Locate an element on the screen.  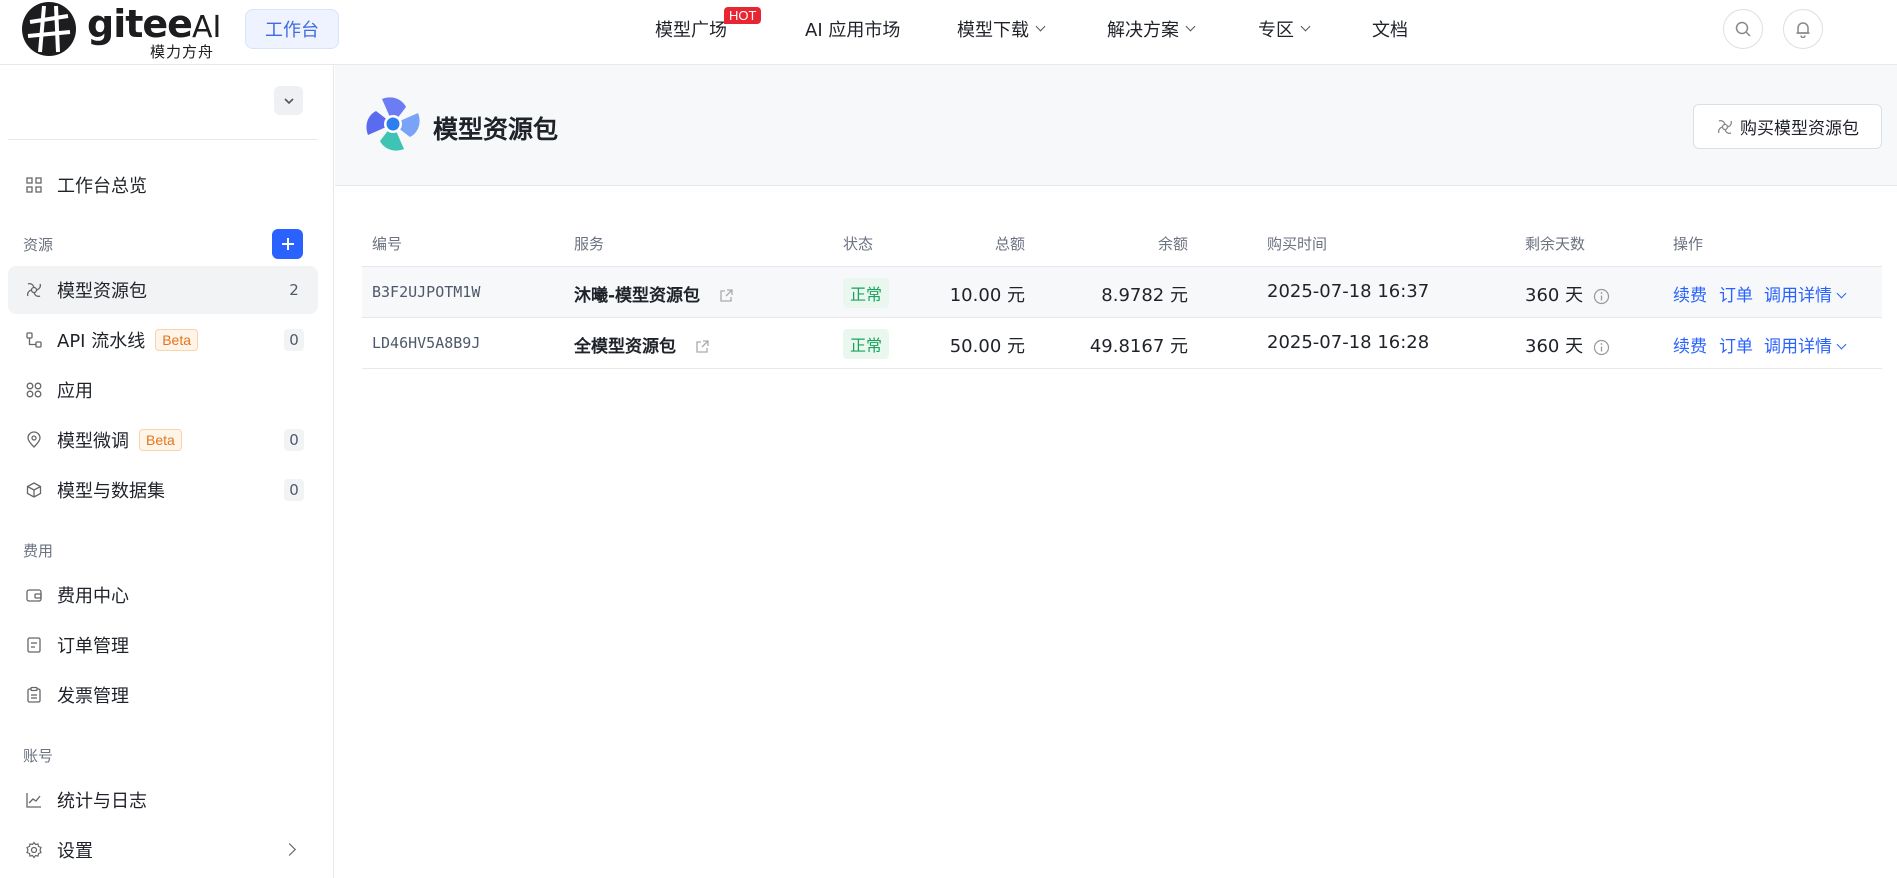
sidebar-item-label: 设置 is located at coordinates (75, 851).